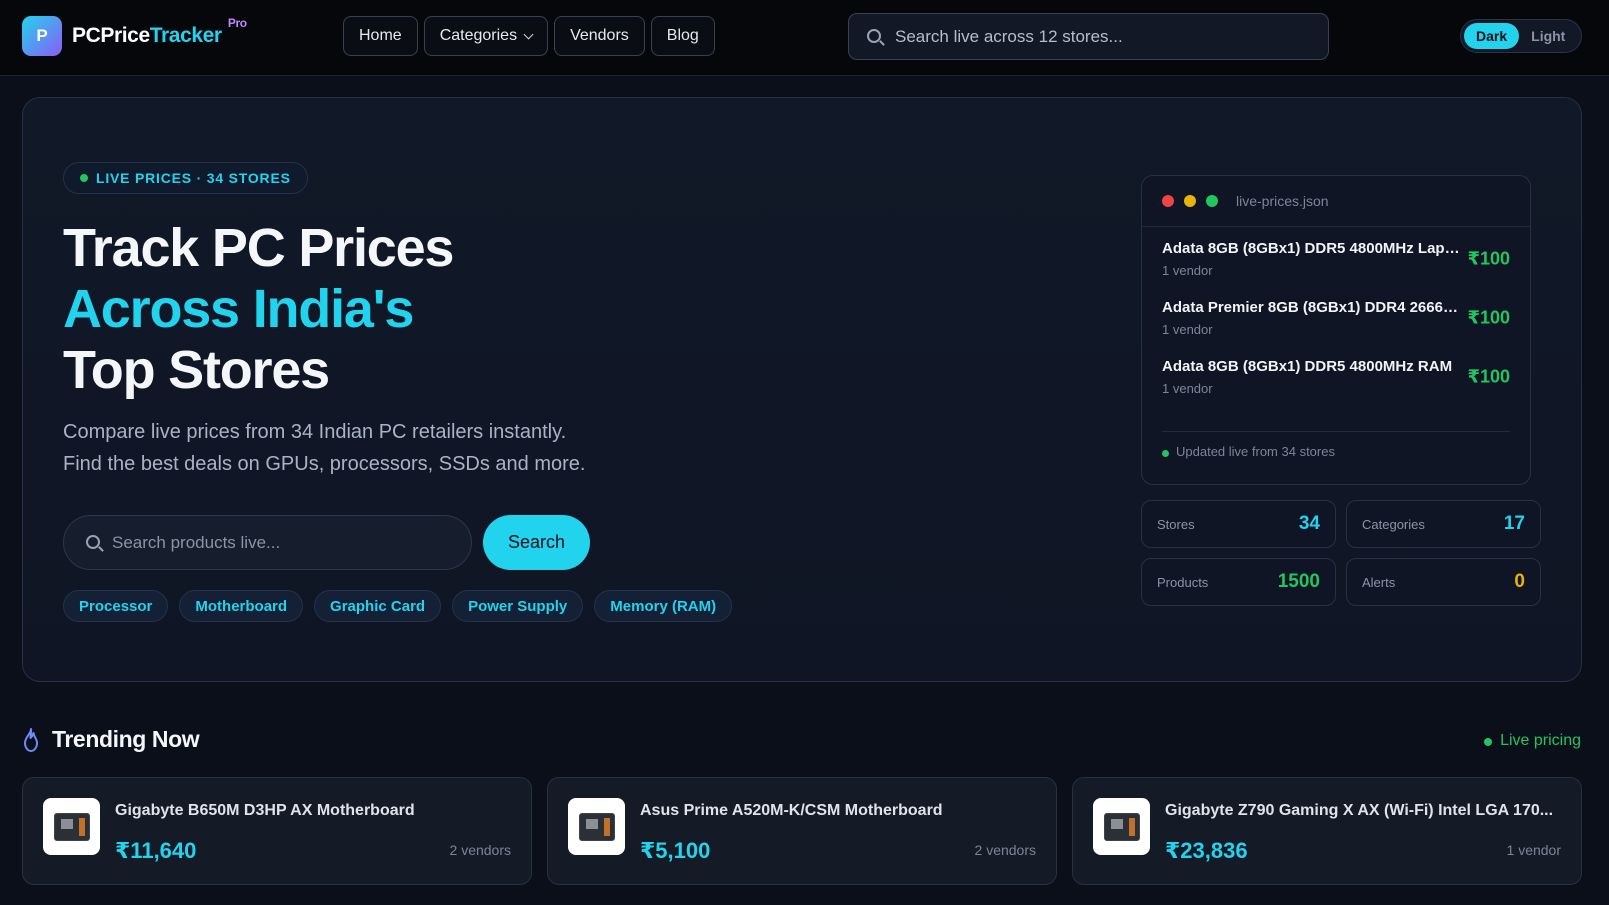  I want to click on logo-text-accent: Tracker, so click(185, 35).